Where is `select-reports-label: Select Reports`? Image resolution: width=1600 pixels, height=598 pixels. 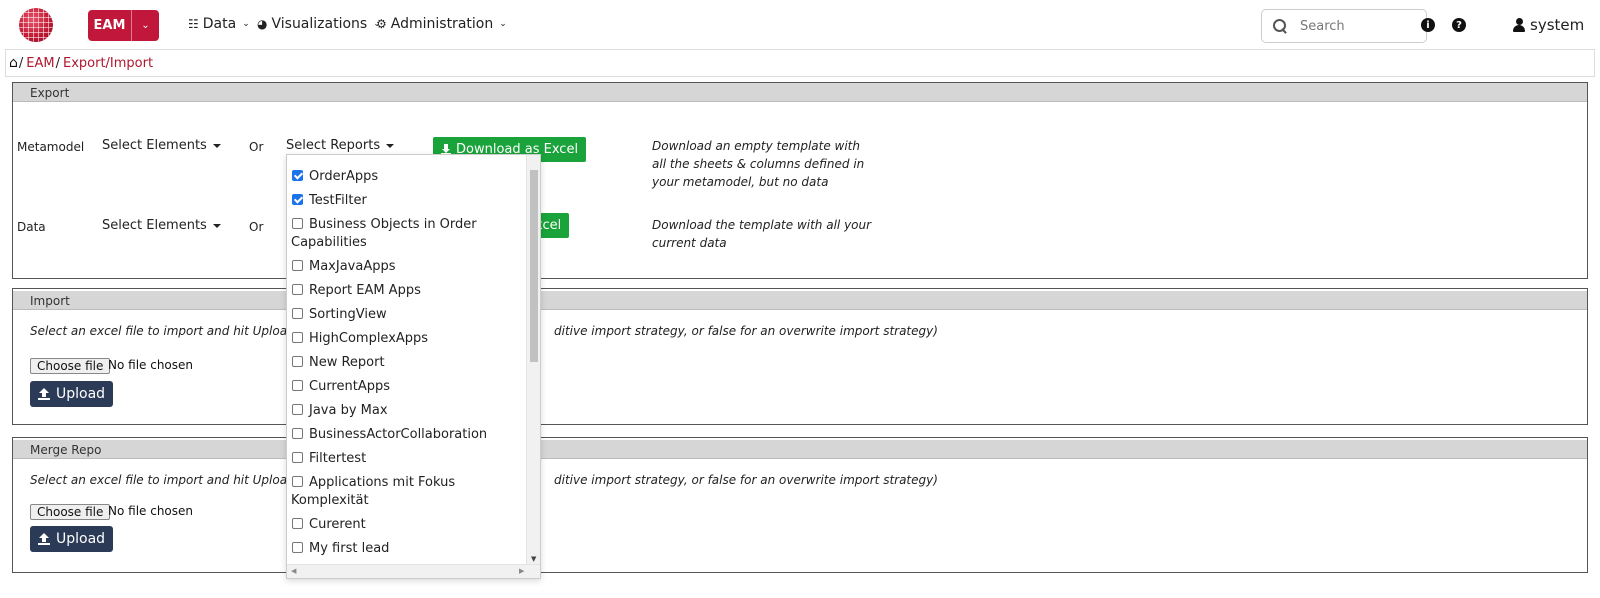 select-reports-label: Select Reports is located at coordinates (333, 145).